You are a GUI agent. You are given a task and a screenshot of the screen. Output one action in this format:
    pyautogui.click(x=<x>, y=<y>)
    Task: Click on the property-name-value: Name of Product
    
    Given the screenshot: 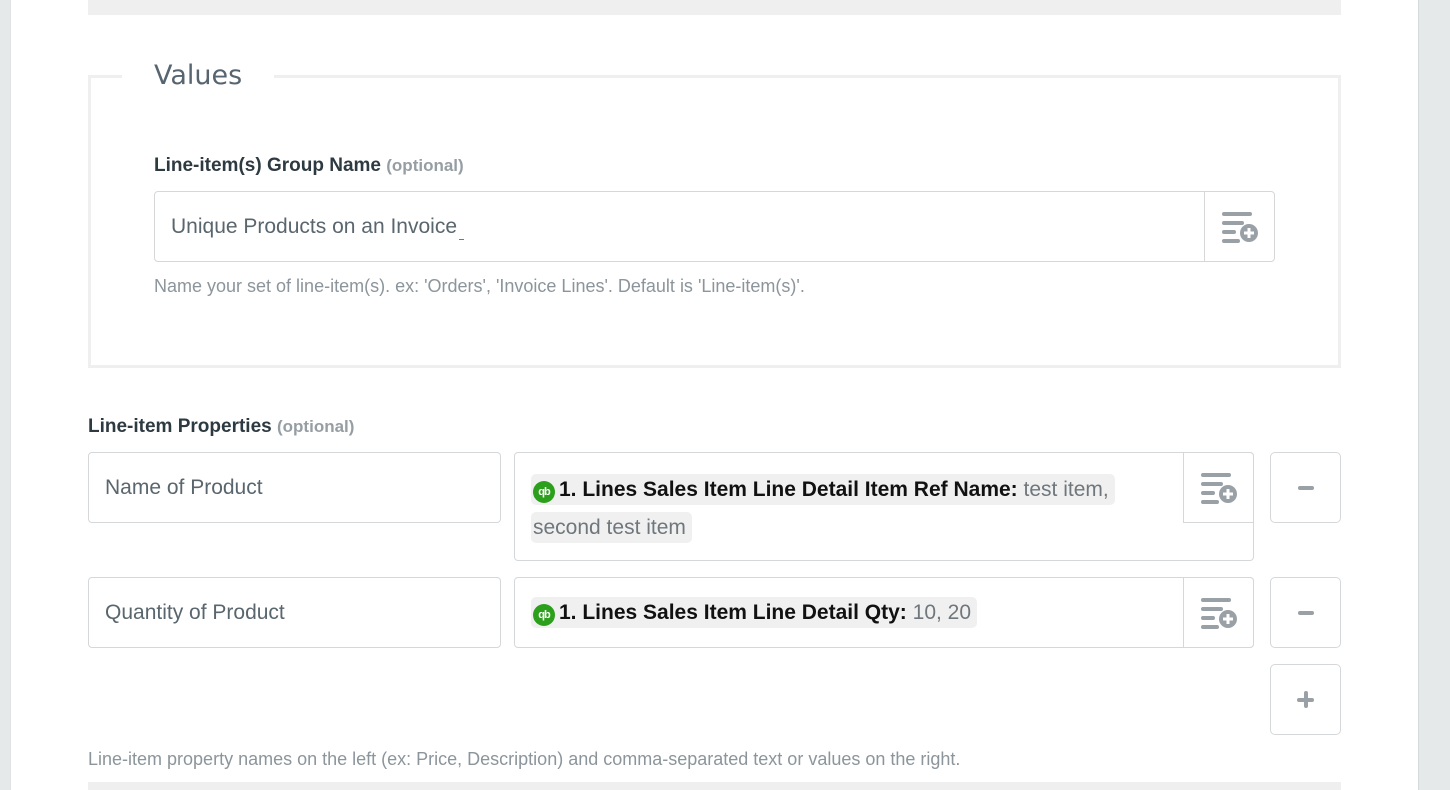 What is the action you would take?
    pyautogui.click(x=184, y=487)
    